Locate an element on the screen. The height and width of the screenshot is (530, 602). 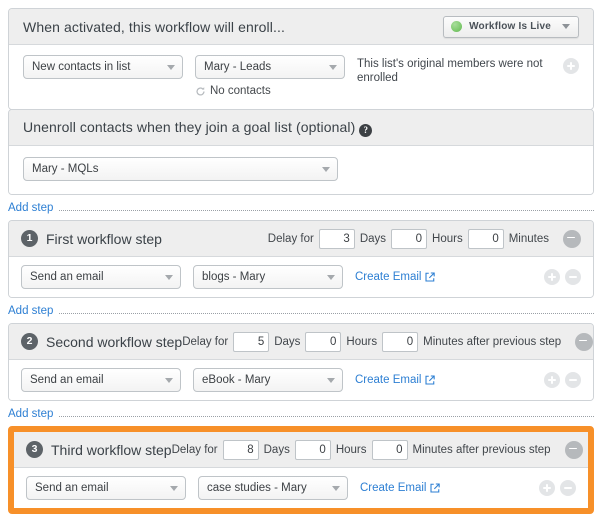
goal-list-value: Mary - MQLs is located at coordinates (65, 169).